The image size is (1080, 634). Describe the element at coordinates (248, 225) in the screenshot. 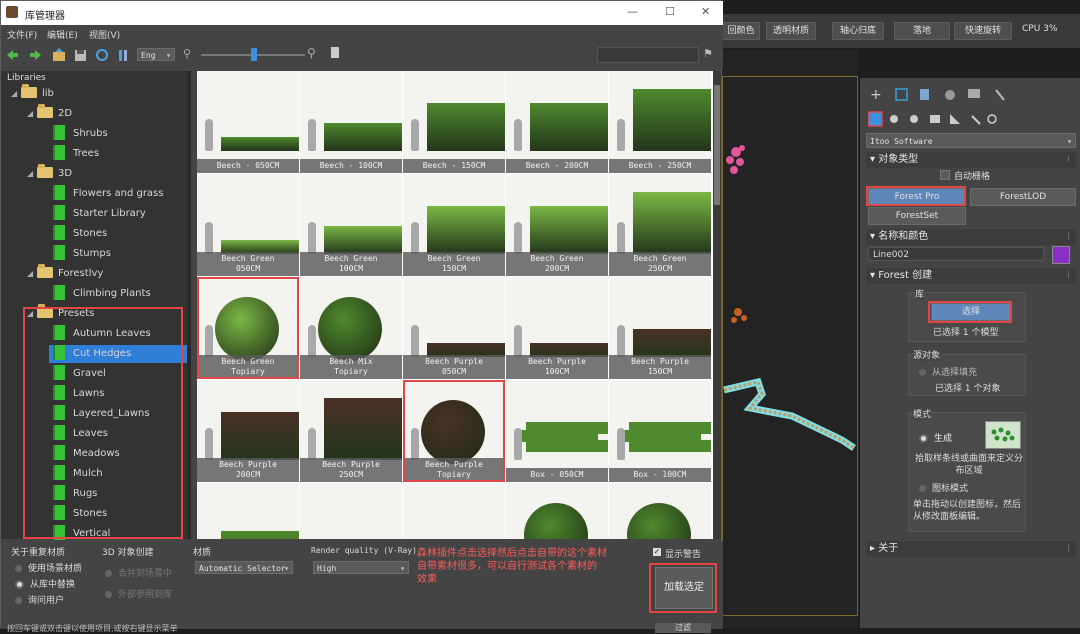

I see `library-thumbnail: Beech Green 050CM` at that location.